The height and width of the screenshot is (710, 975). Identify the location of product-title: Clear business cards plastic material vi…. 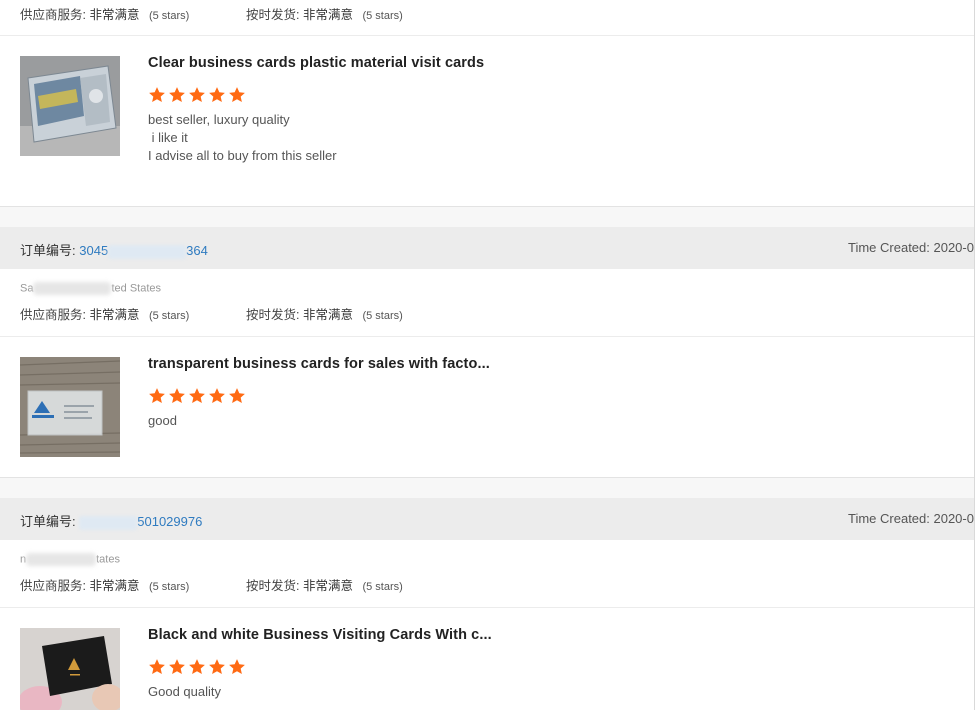
(316, 63).